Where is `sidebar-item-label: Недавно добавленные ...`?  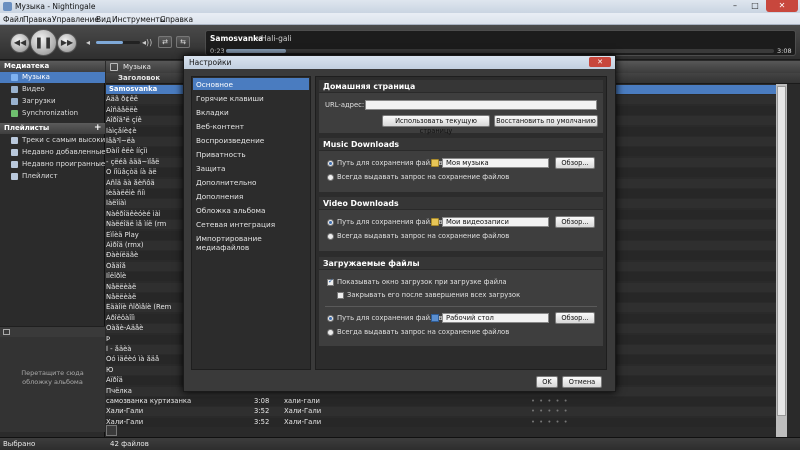
sidebar-item-label: Недавно добавленные ... is located at coordinates (63, 152).